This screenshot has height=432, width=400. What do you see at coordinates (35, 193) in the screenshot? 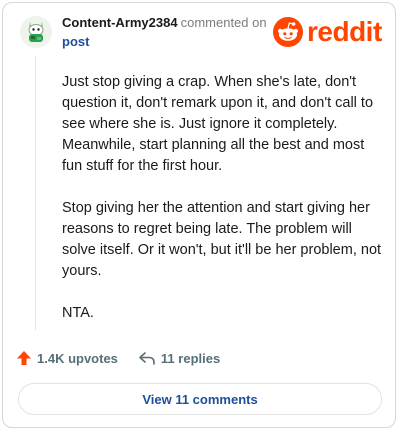
I see `thread-line` at bounding box center [35, 193].